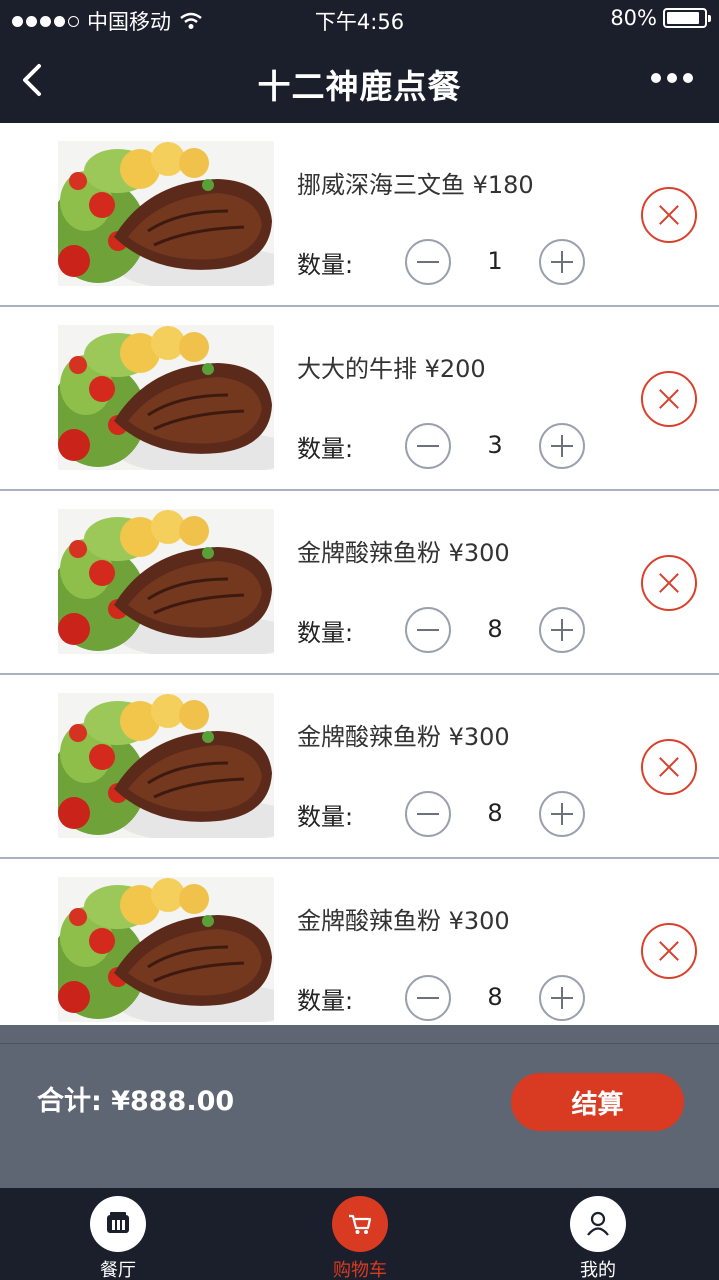 The height and width of the screenshot is (1280, 719). I want to click on tab-restaurant: 餐厅, so click(118, 1238).